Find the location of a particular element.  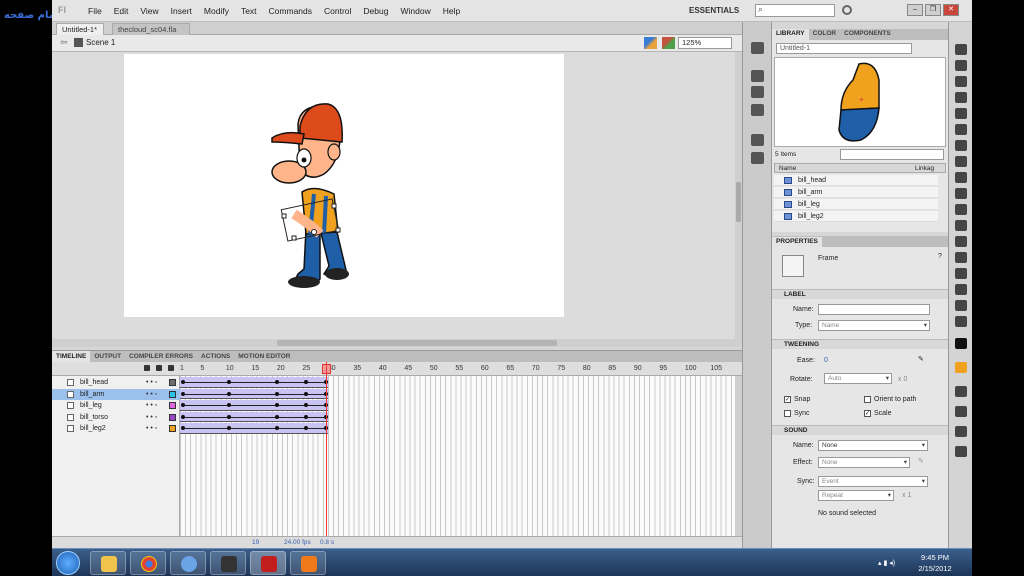

ruler-frame-70: 70 is located at coordinates (536, 368).